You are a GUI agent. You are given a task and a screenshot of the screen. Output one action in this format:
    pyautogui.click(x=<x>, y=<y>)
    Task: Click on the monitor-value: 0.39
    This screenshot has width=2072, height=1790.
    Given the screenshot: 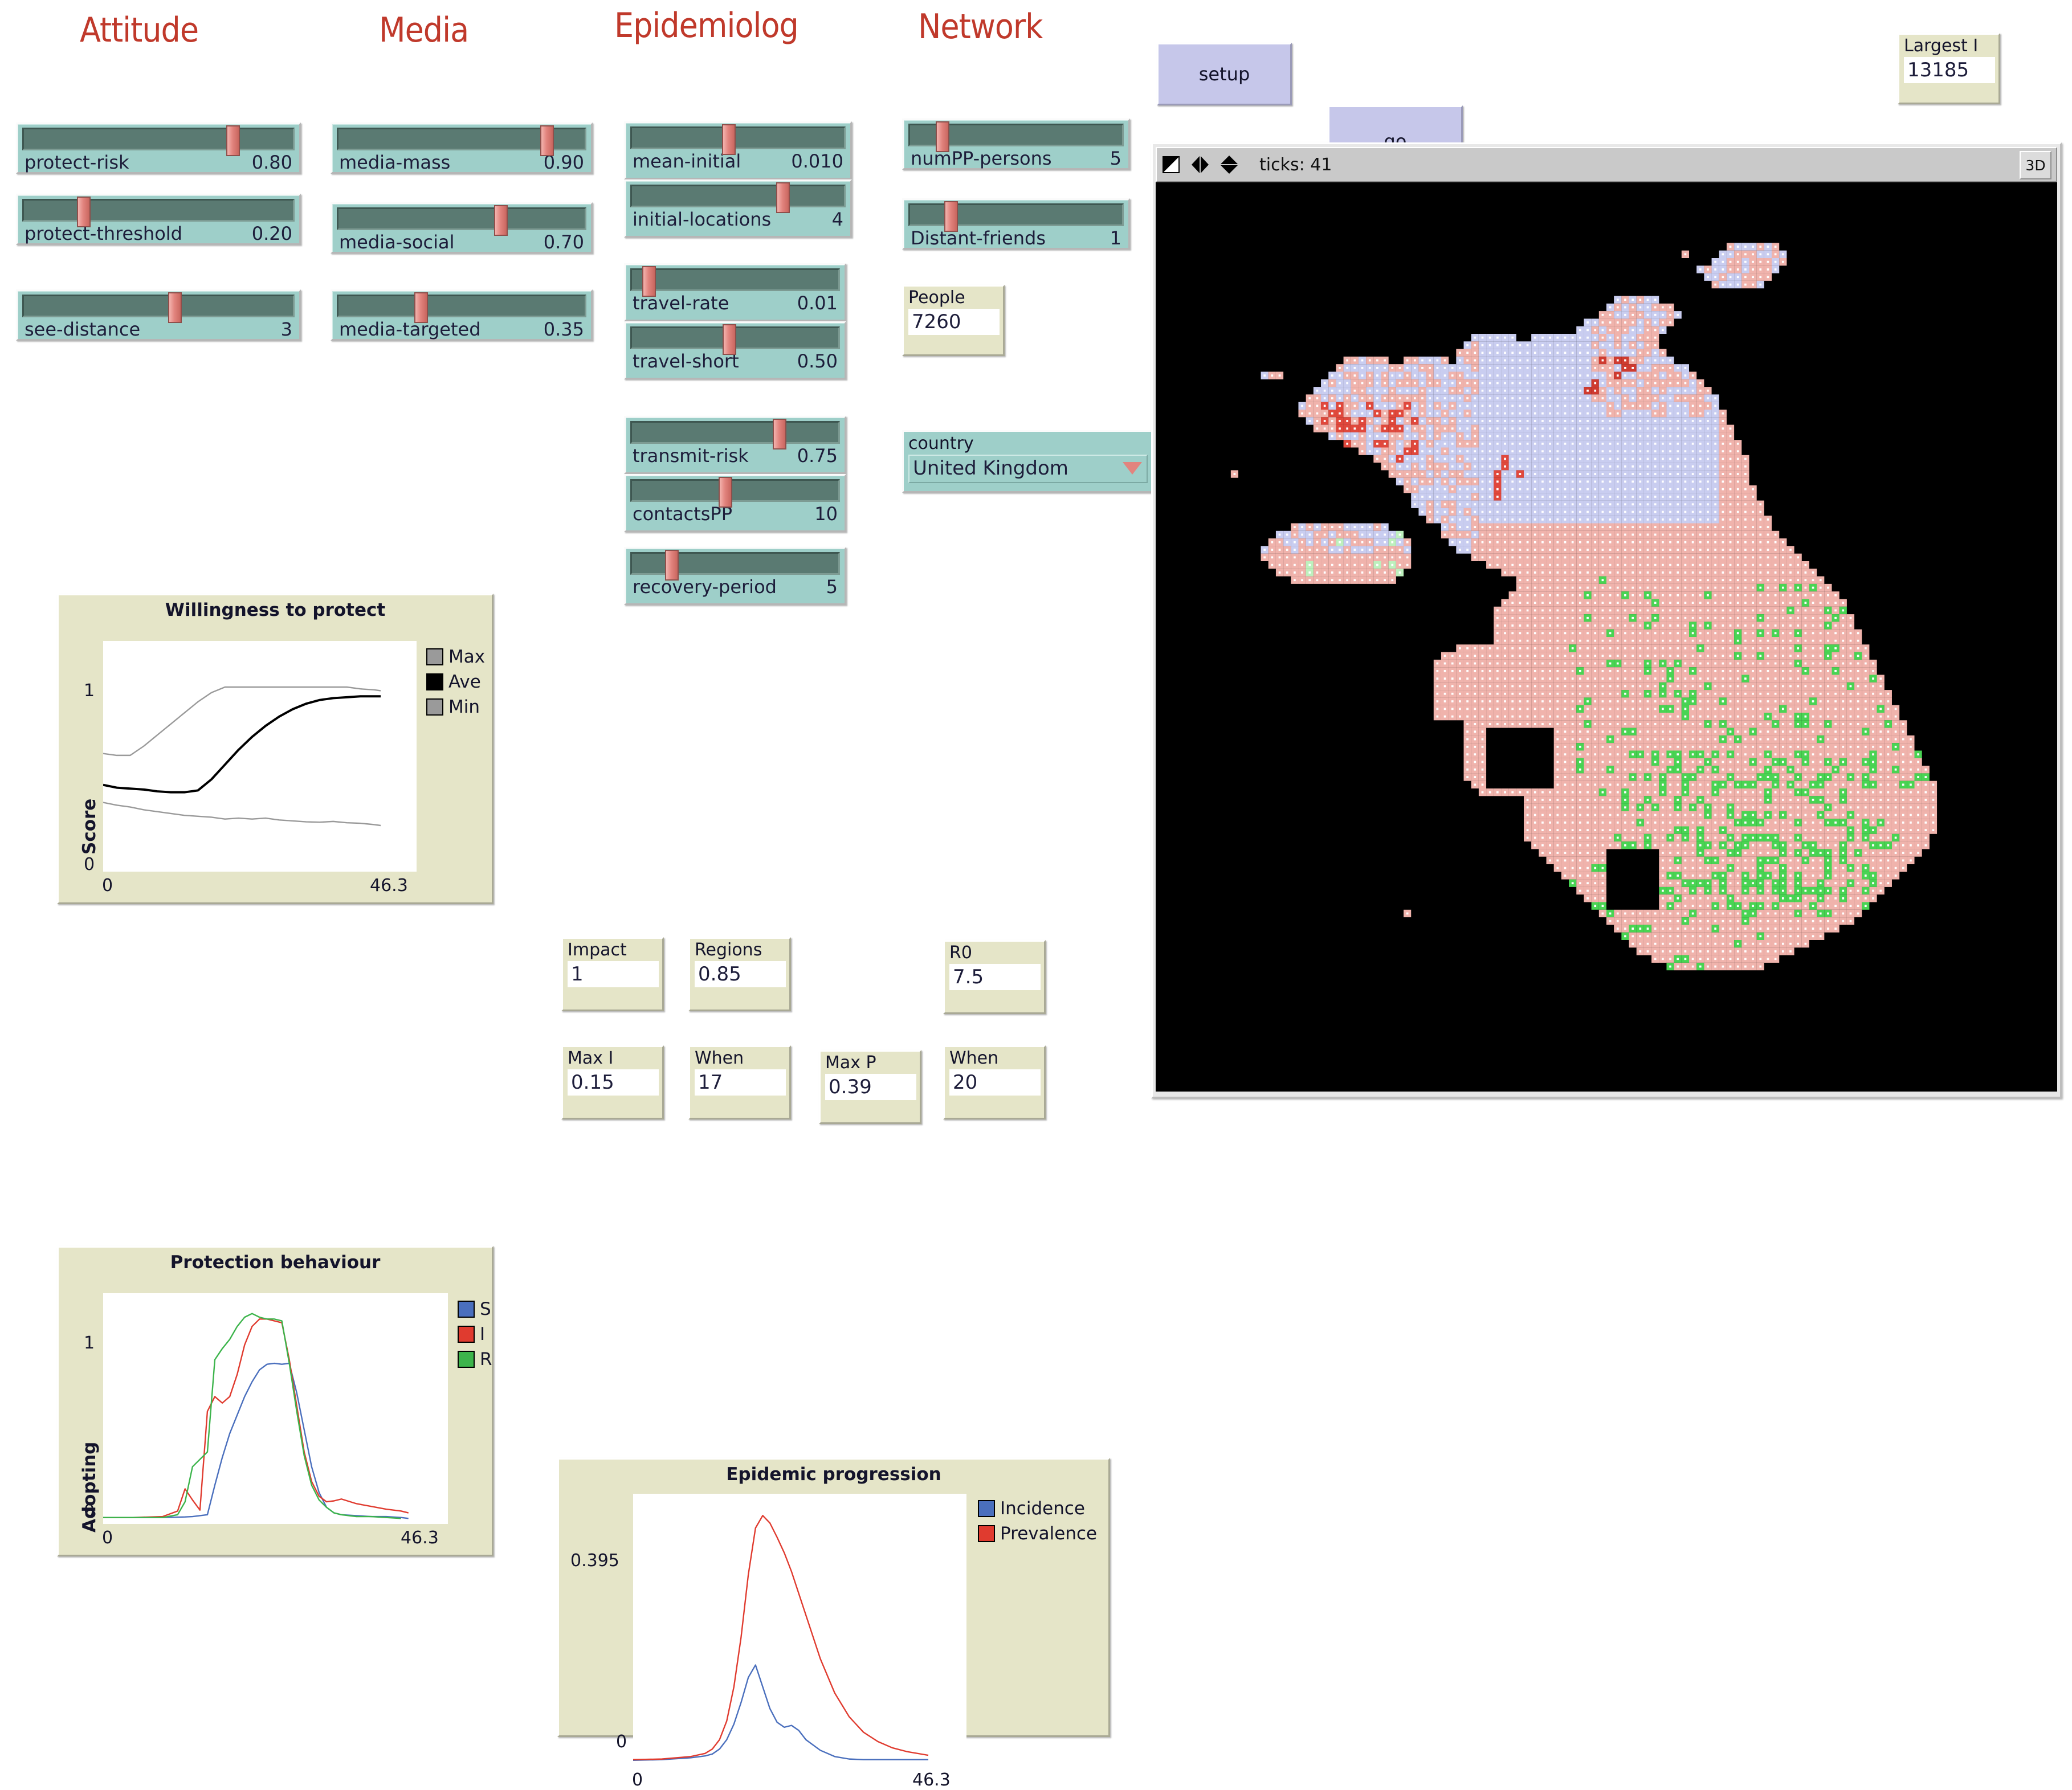 What is the action you would take?
    pyautogui.click(x=871, y=1086)
    